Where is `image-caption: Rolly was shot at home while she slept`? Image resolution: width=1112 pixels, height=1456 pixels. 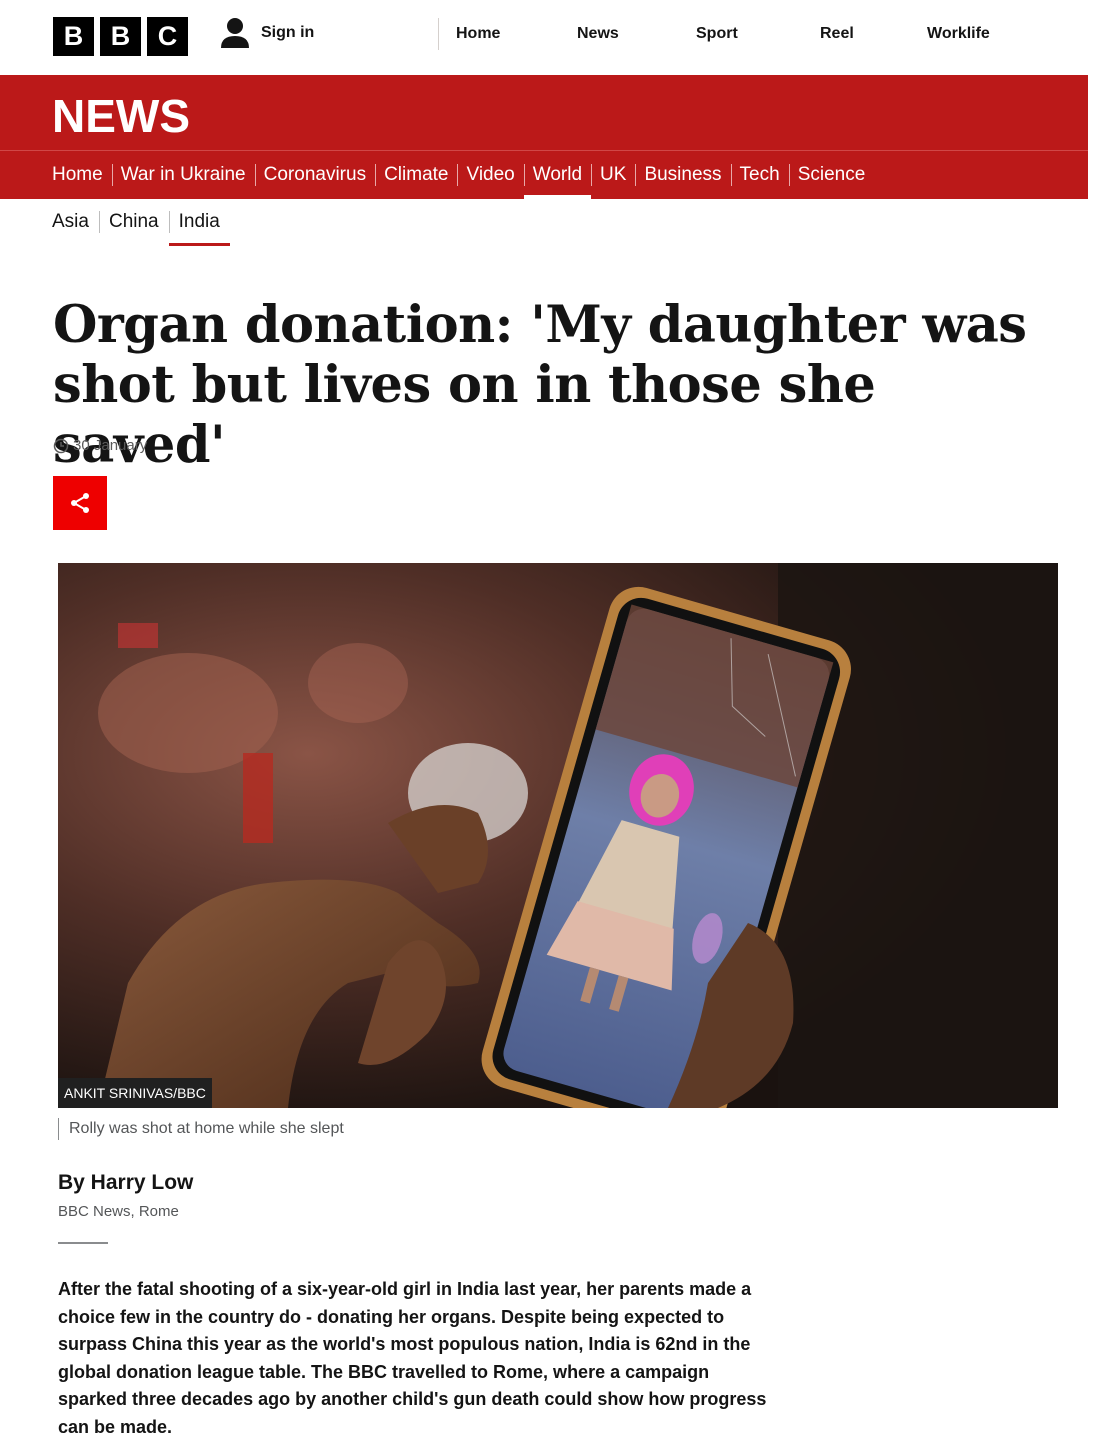 image-caption: Rolly was shot at home while she slept is located at coordinates (201, 1129).